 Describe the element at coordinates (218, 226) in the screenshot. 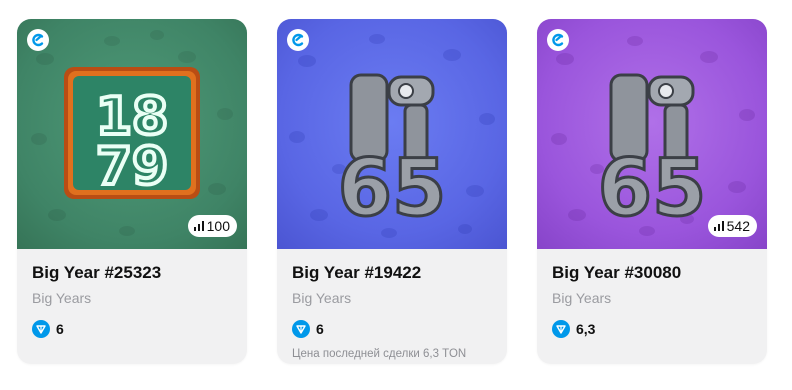

I see `rarity-value: 100` at that location.